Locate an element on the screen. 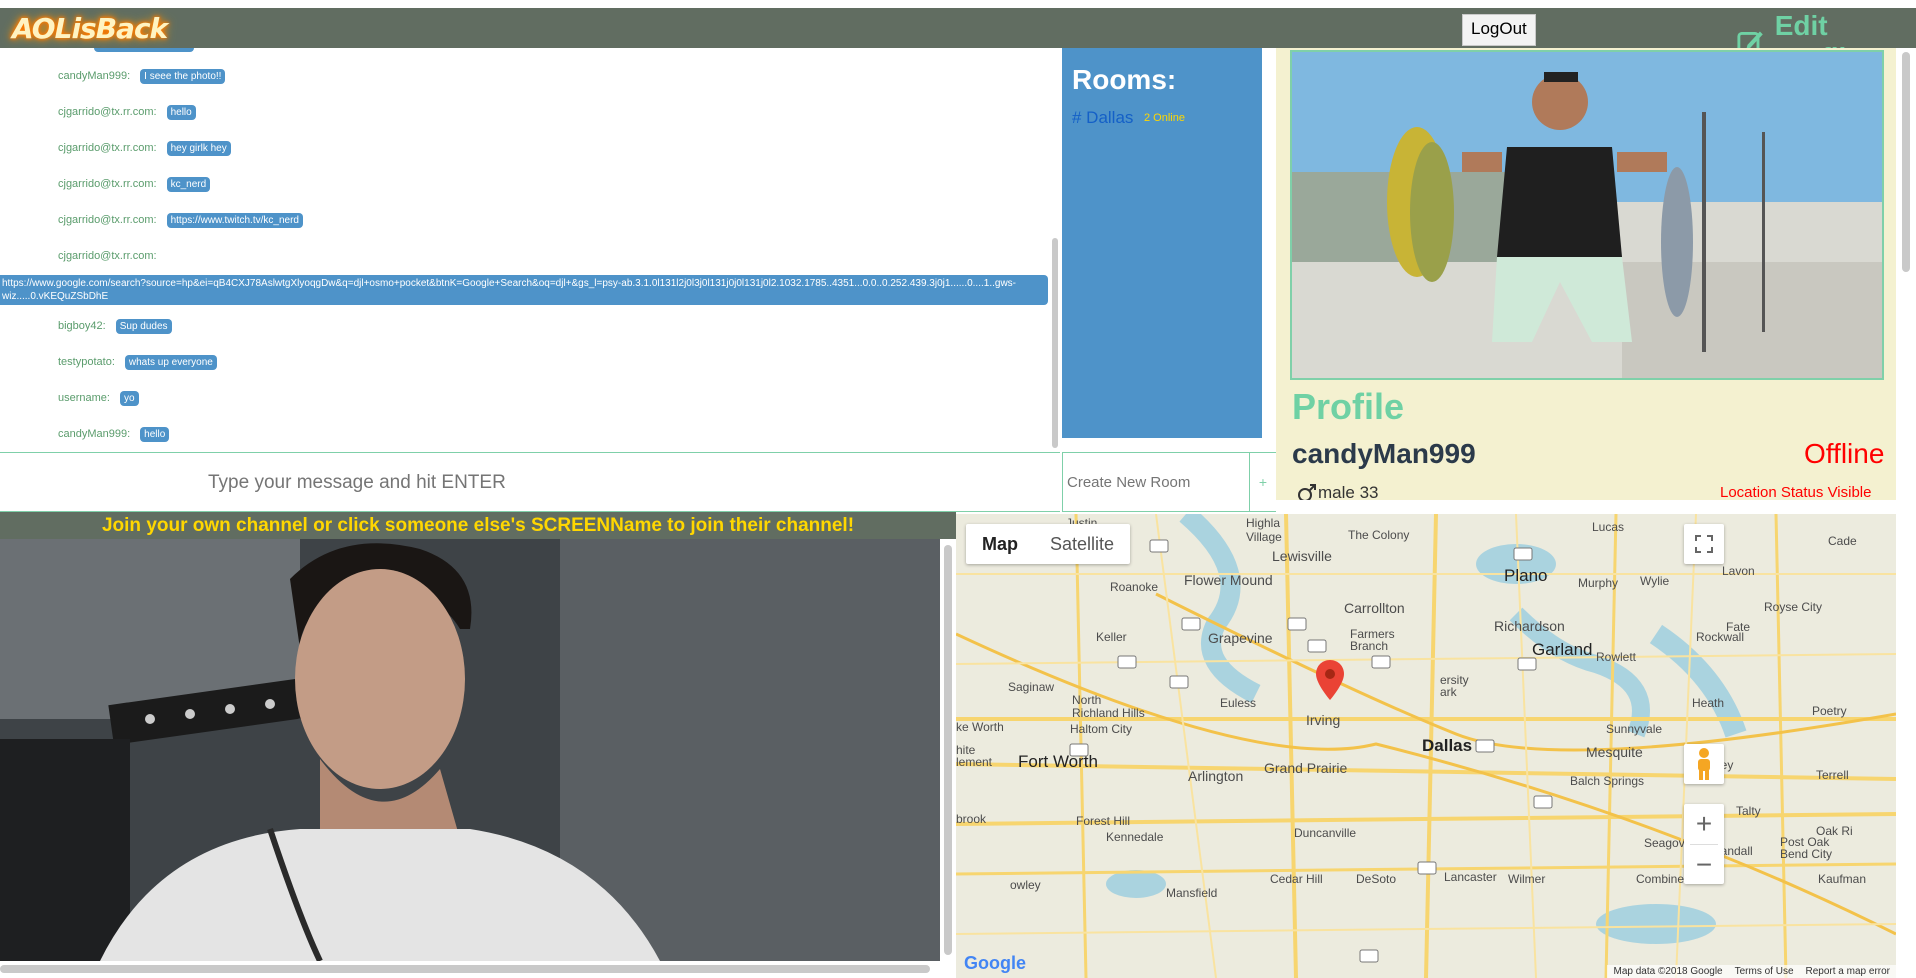 Image resolution: width=1916 pixels, height=978 pixels. map-label: Wilmer is located at coordinates (1527, 879).